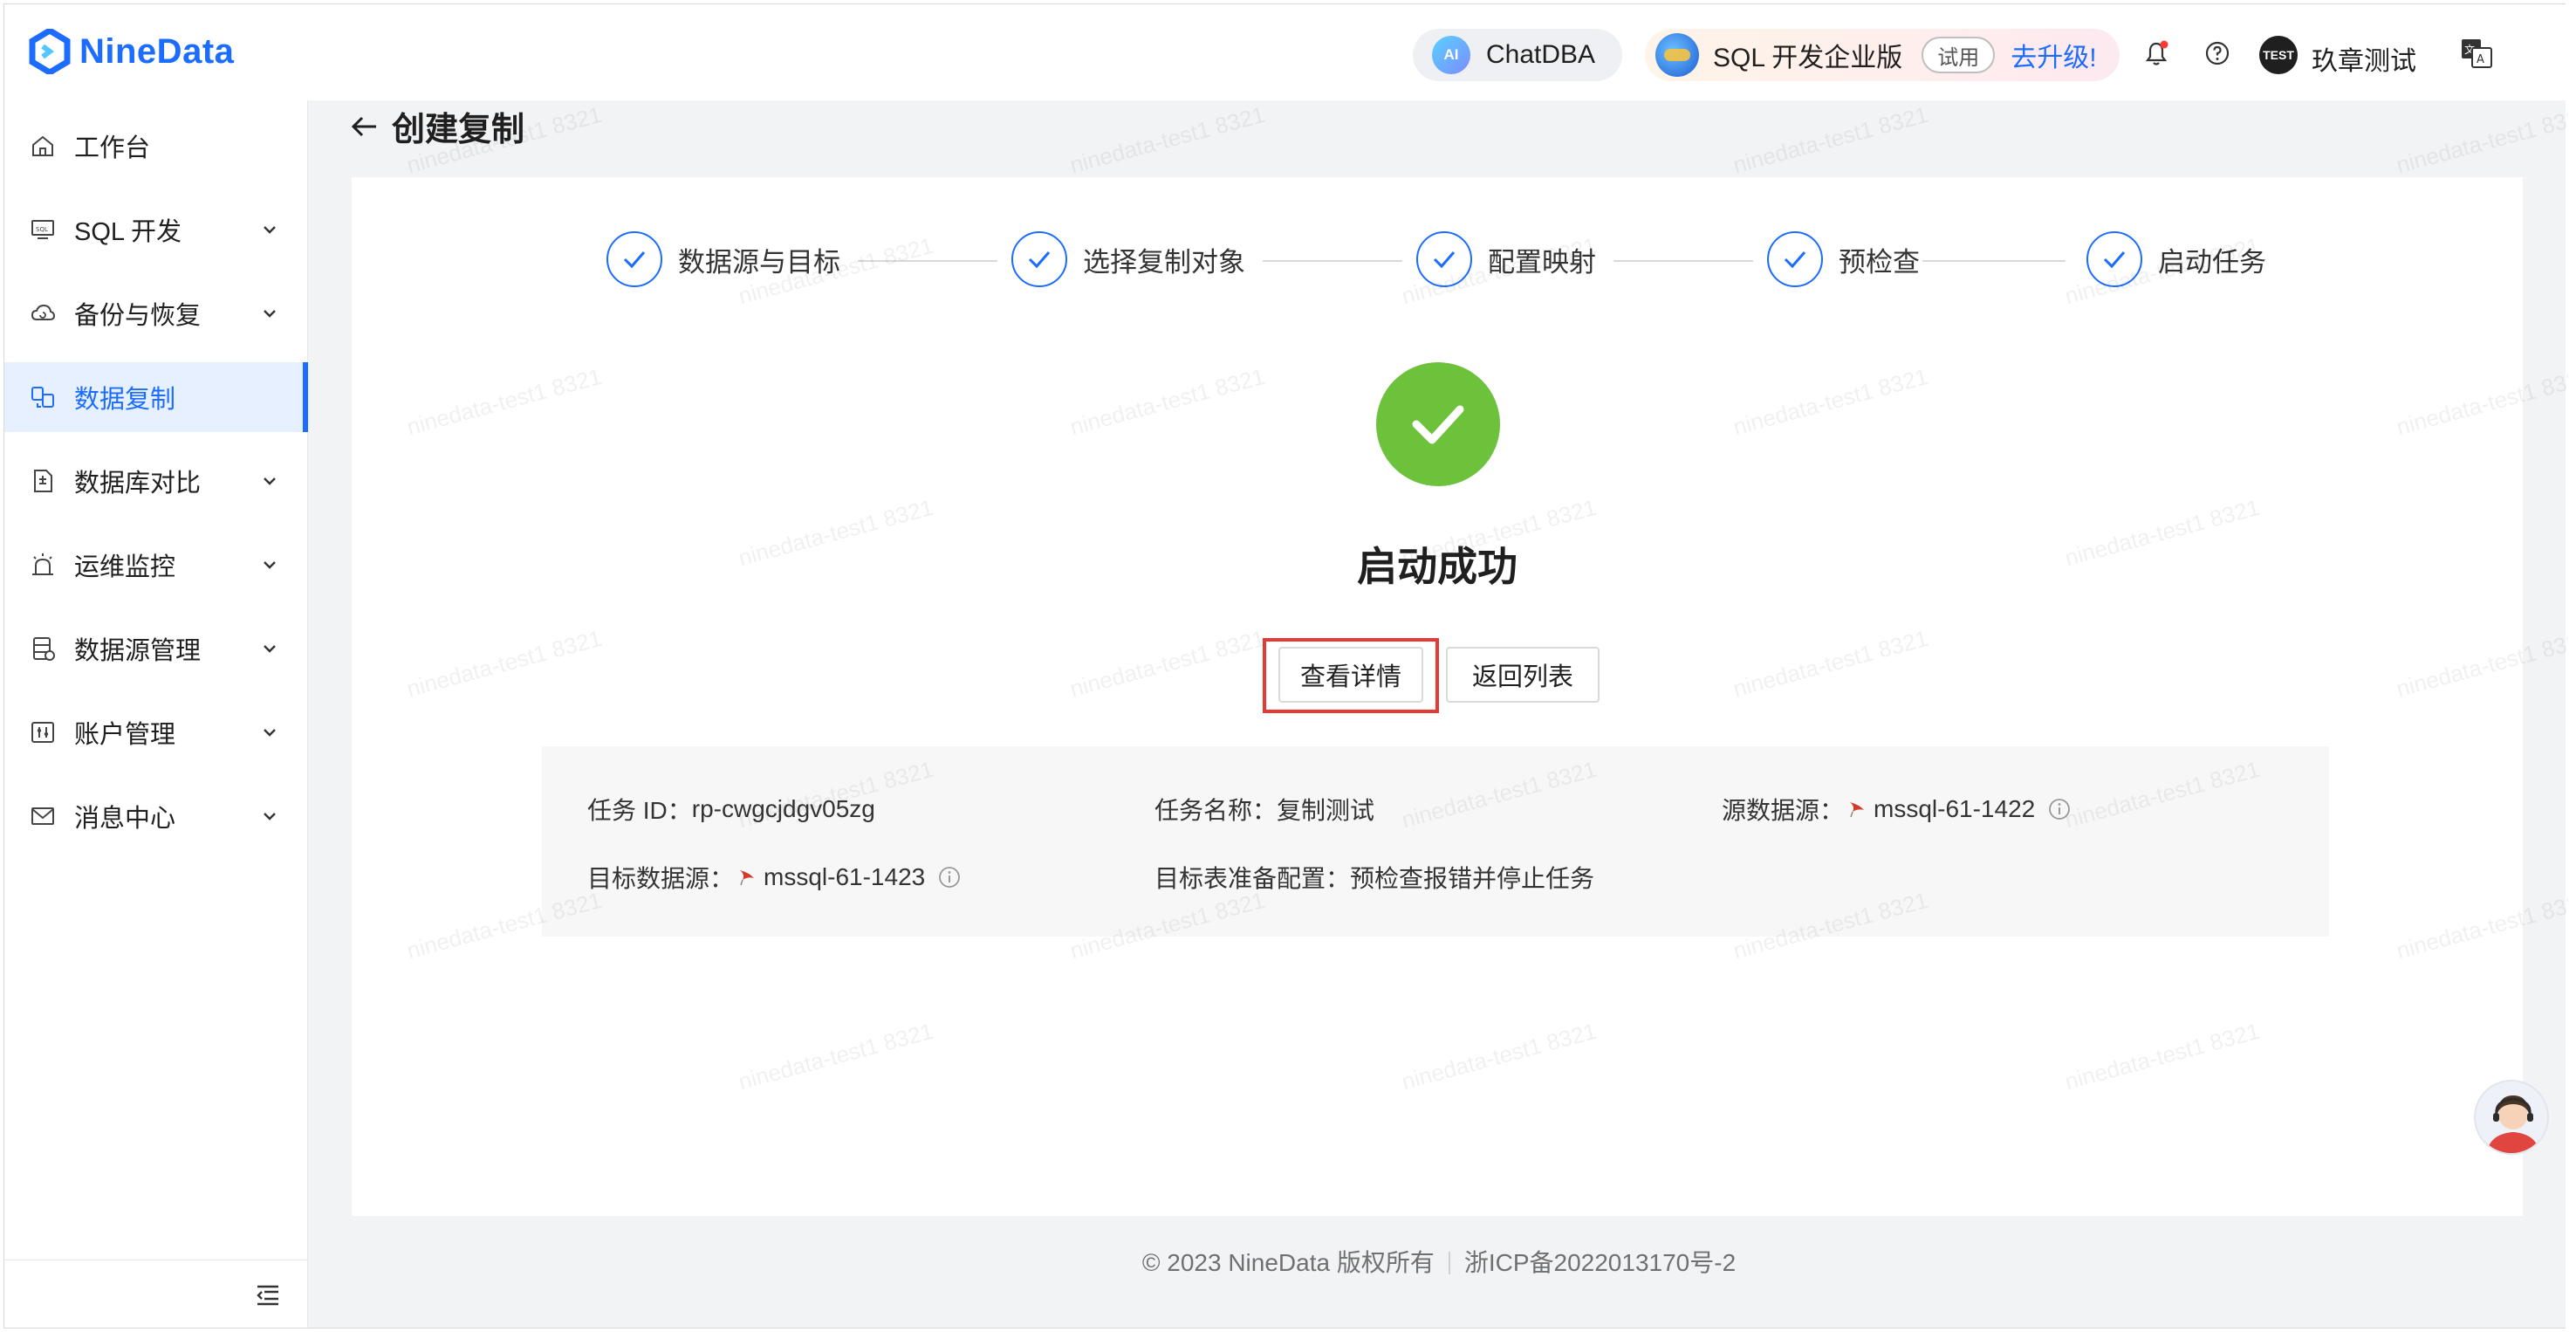 This screenshot has height=1332, width=2576. Describe the element at coordinates (156, 1294) in the screenshot. I see `sidebar-footer` at that location.